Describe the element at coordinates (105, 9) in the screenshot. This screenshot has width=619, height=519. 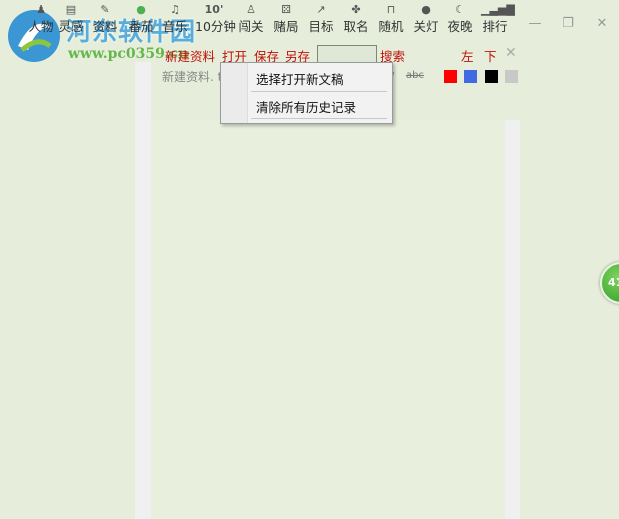
I see `pen-icon: ✎` at that location.